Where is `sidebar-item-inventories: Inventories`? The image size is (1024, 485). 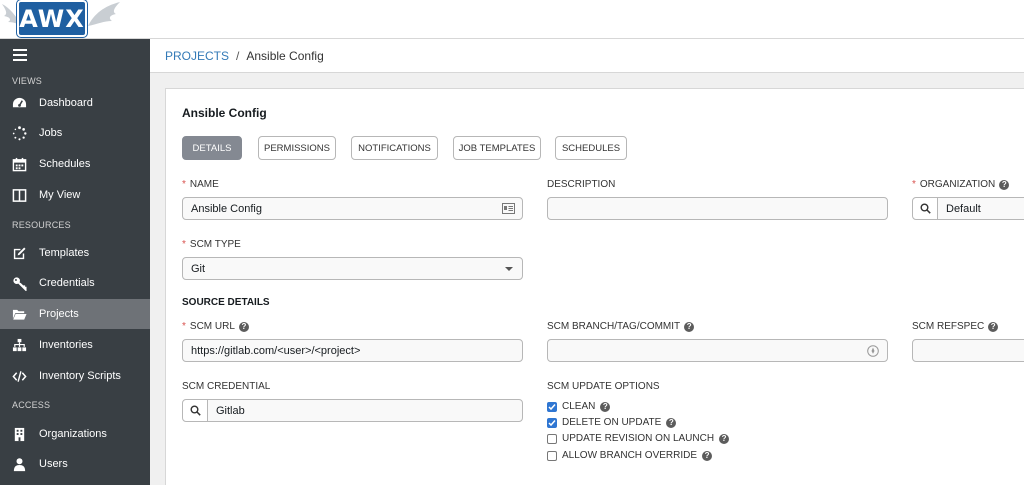
sidebar-item-inventories: Inventories is located at coordinates (75, 345).